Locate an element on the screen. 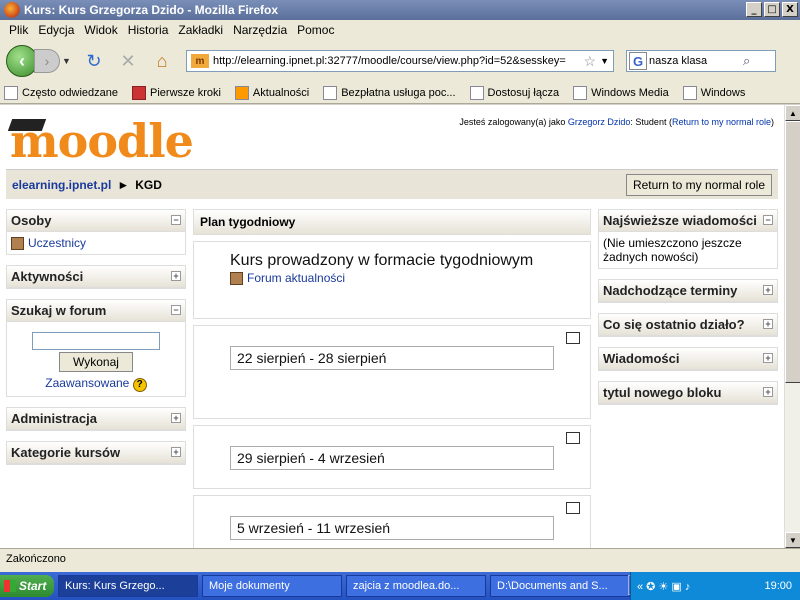 The image size is (800, 600). return-role-button: Return to my normal role is located at coordinates (698, 185).